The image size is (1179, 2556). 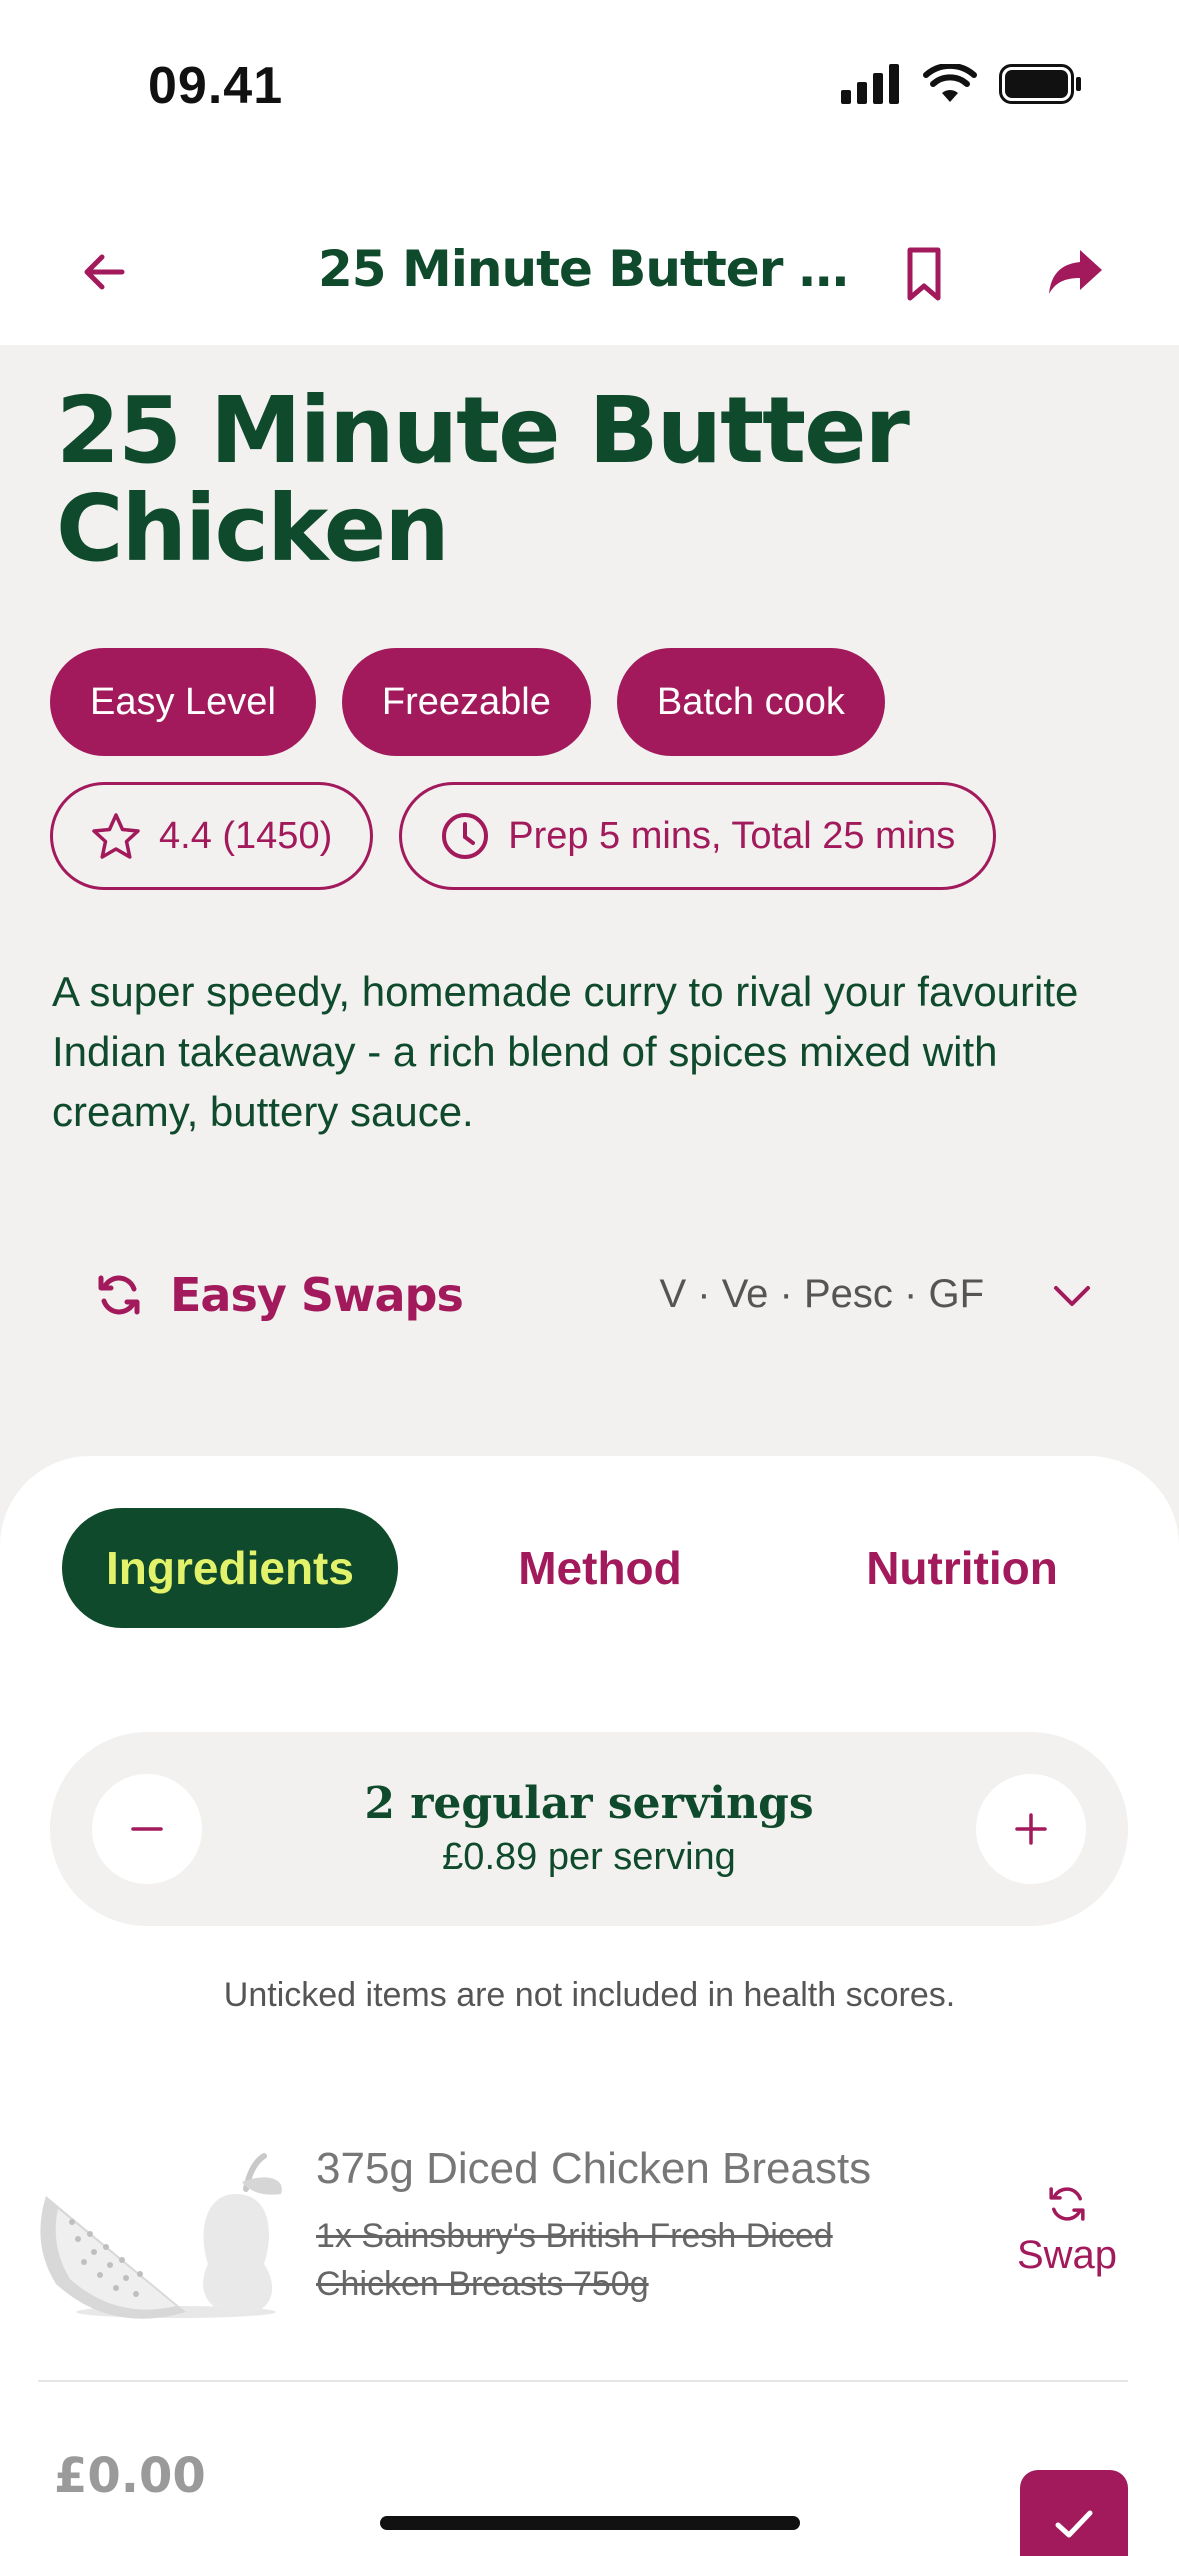 What do you see at coordinates (1076, 272) in the screenshot?
I see `share-icon` at bounding box center [1076, 272].